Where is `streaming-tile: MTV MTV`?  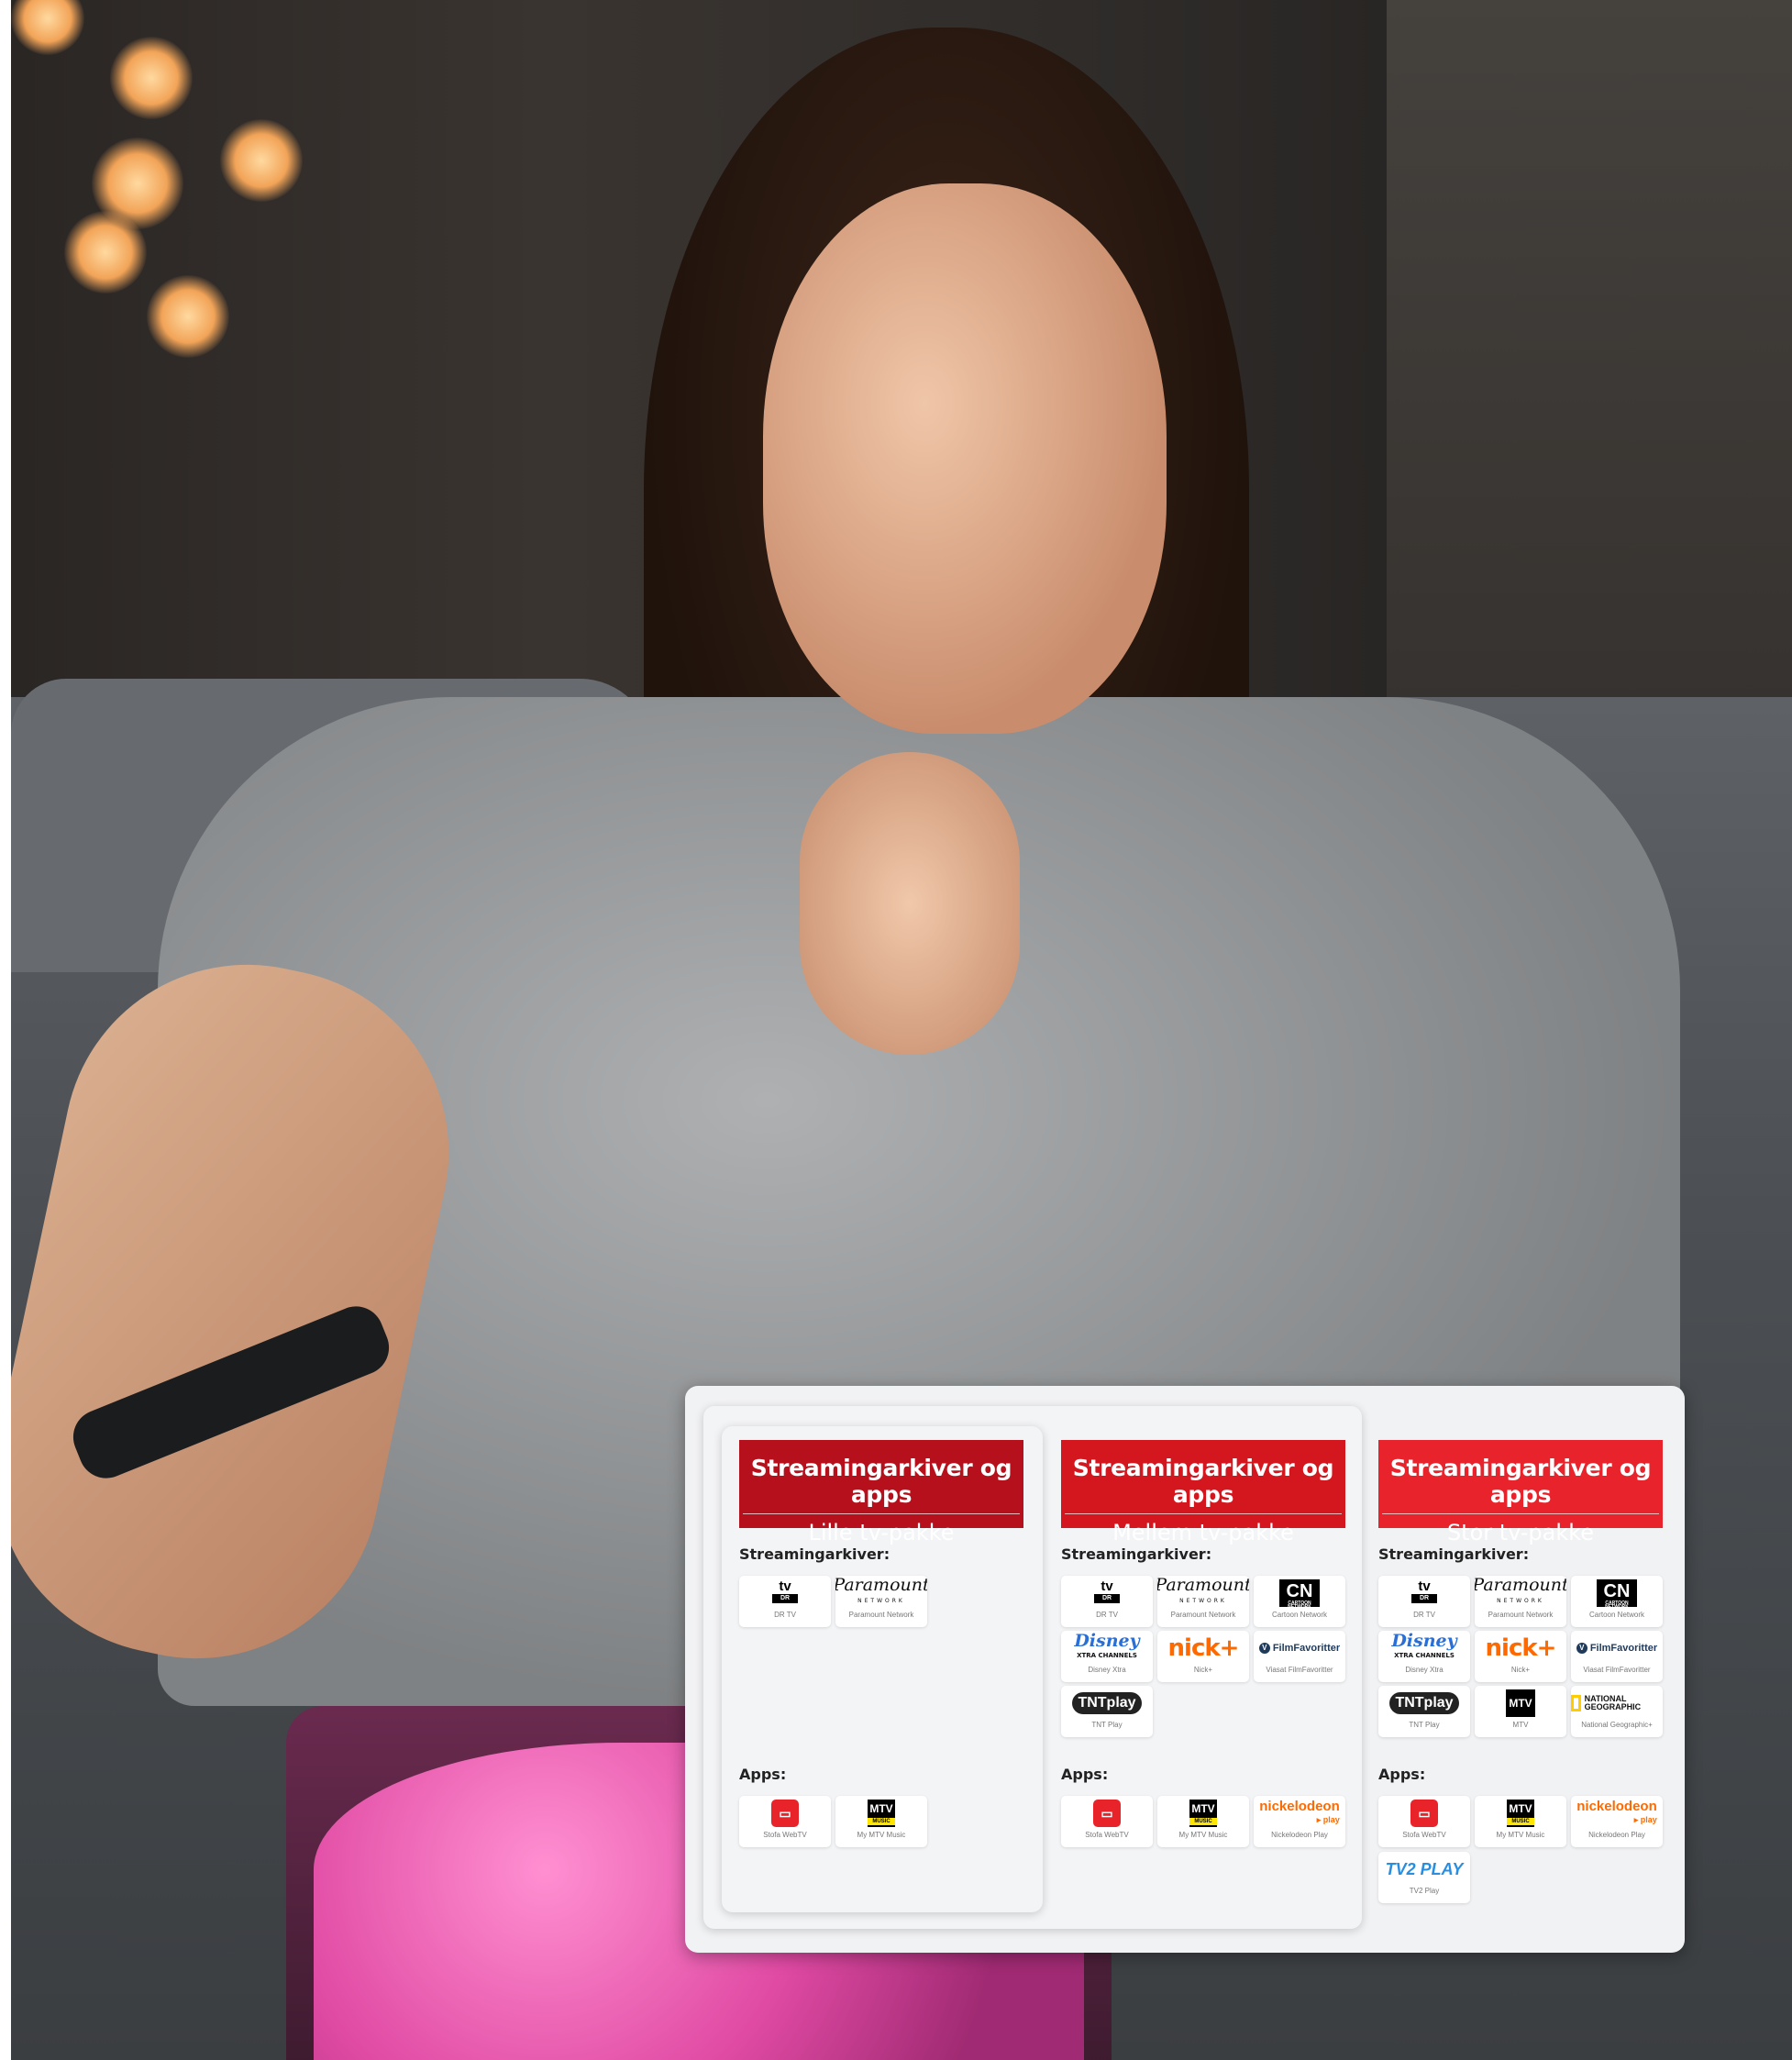 streaming-tile: MTV MTV is located at coordinates (1520, 1711).